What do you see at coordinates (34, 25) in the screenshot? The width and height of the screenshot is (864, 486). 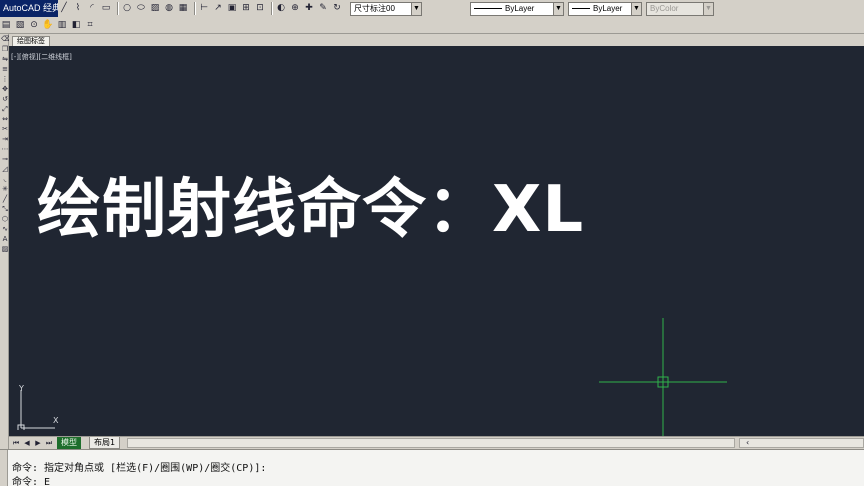 I see `zoom-icon: ⊙` at bounding box center [34, 25].